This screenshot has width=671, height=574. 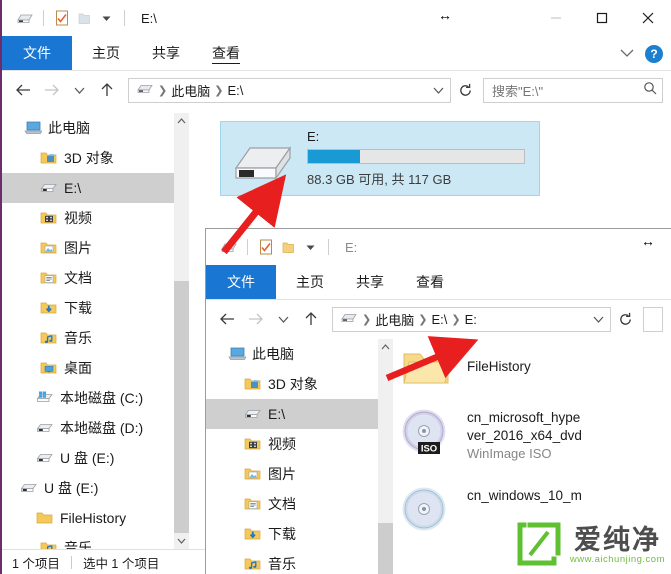 What do you see at coordinates (88, 518) in the screenshot?
I see `tree-item-13: FileHistory` at bounding box center [88, 518].